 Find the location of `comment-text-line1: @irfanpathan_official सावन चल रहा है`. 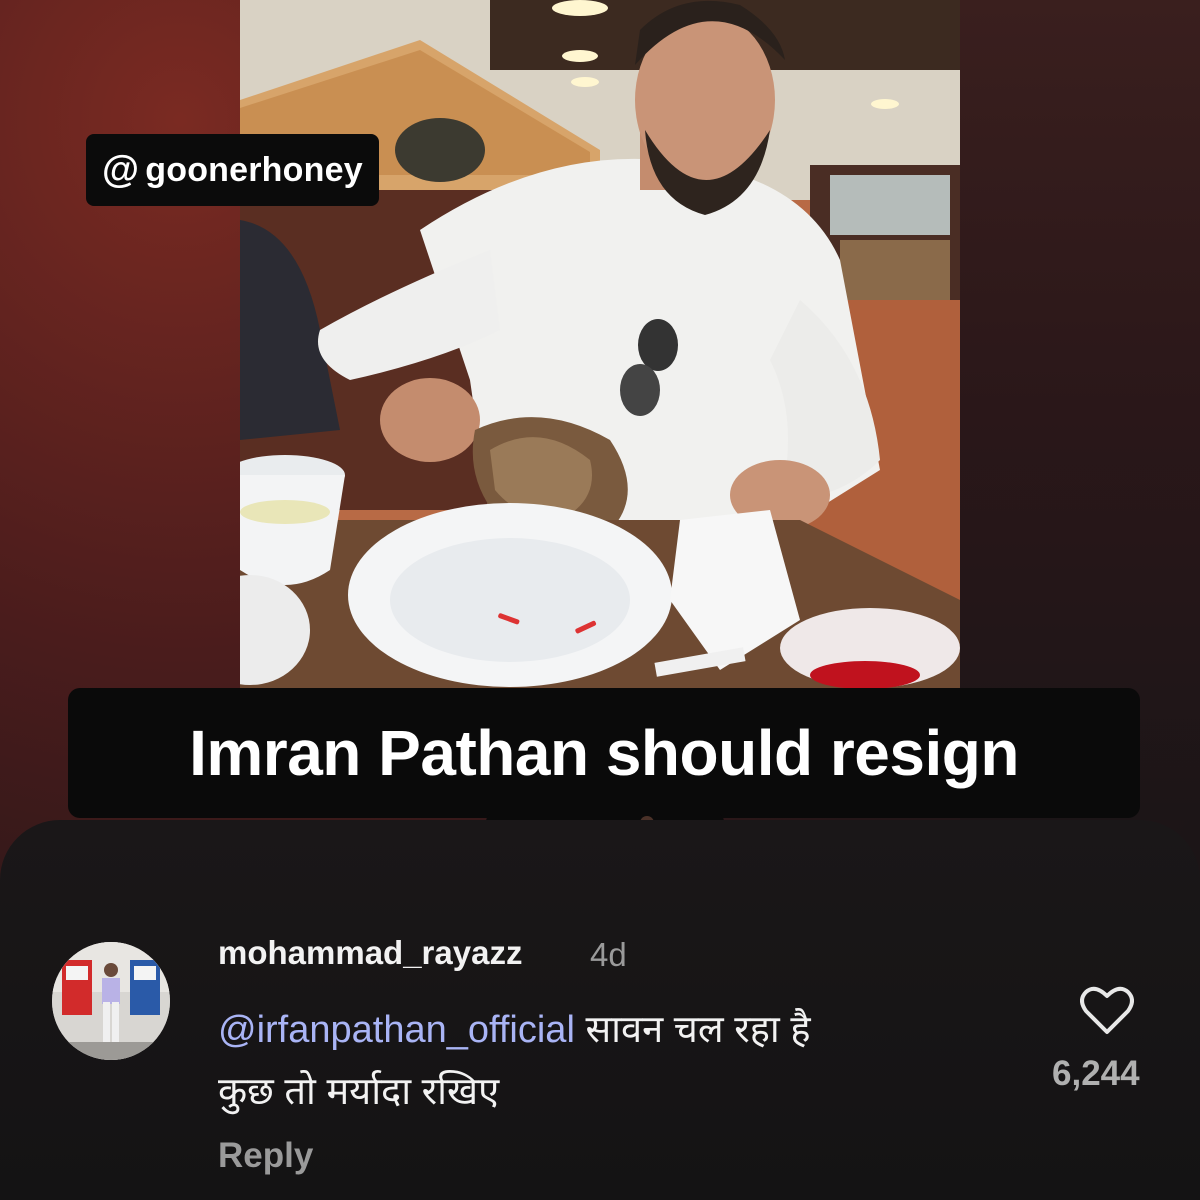

comment-text-line1: @irfanpathan_official सावन चल रहा है is located at coordinates (514, 1028).